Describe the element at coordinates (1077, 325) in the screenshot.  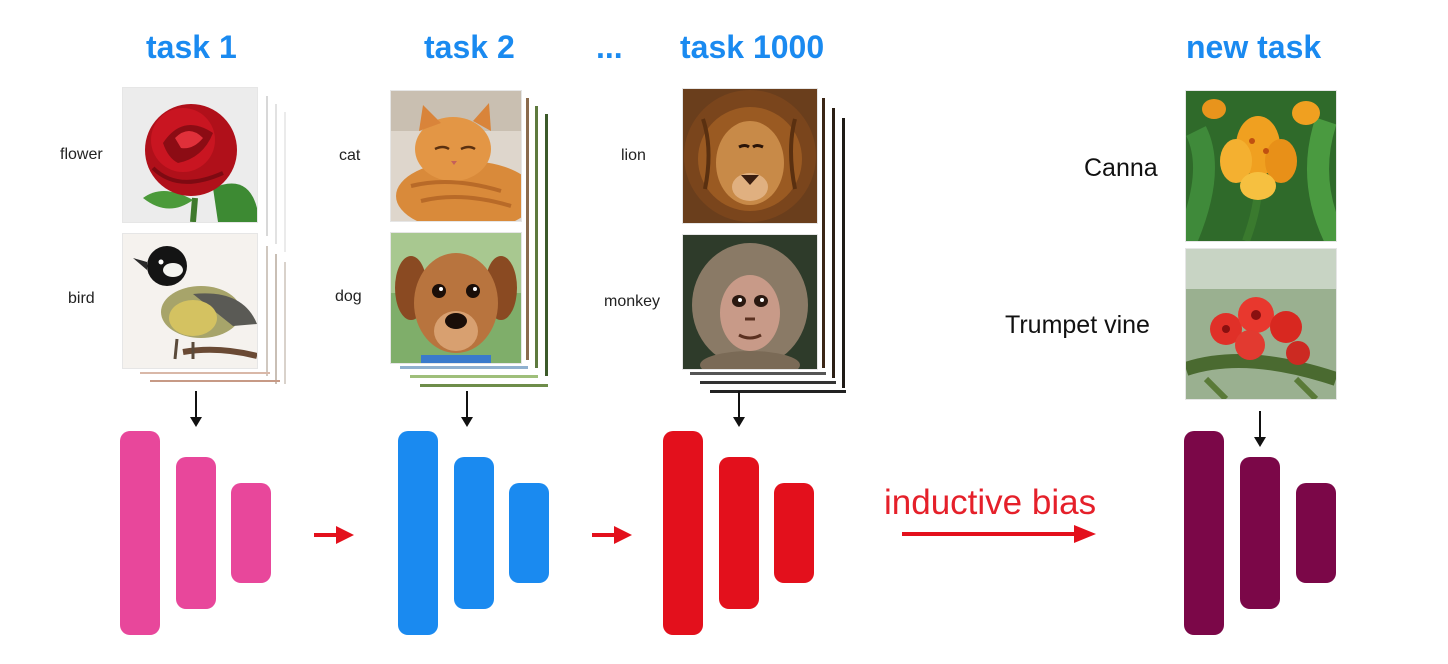
I see `label-trumpet-vine: Trumpet vine` at that location.